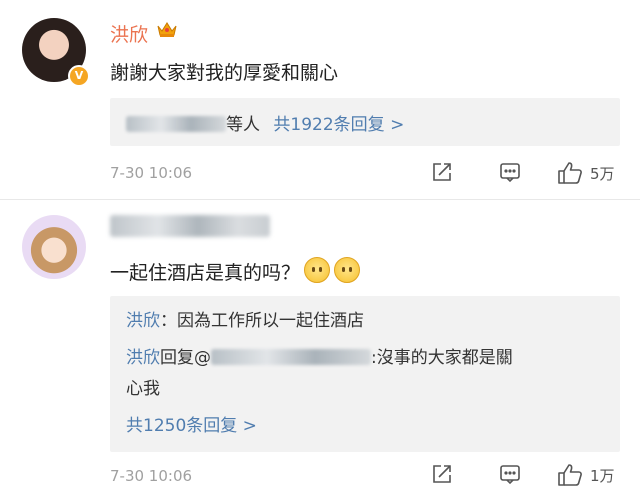  What do you see at coordinates (265, 122) in the screenshot?
I see `reply-summary: 等人 共1922条回复 >` at bounding box center [265, 122].